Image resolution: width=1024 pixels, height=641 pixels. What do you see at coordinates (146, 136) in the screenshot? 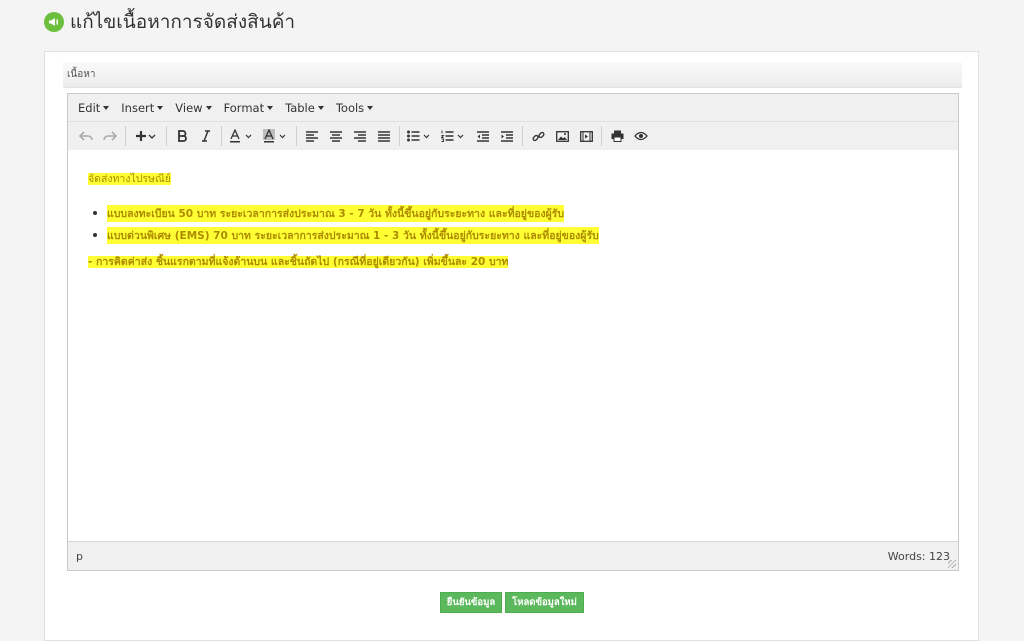
I see `insert-plus-icon` at bounding box center [146, 136].